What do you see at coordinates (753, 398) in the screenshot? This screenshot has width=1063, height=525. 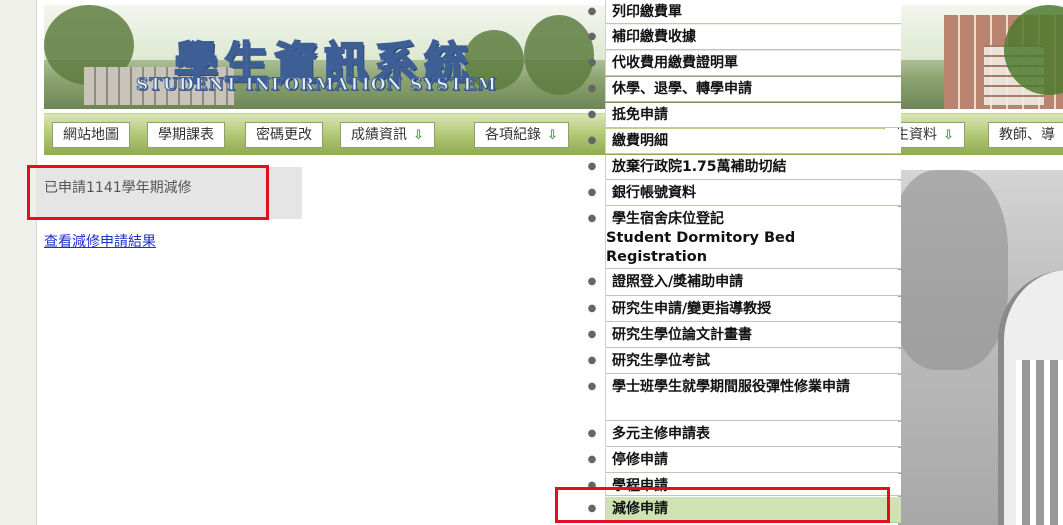 I see `menu-item-label: 學士班學生就學期間服役彈性修業申請` at bounding box center [753, 398].